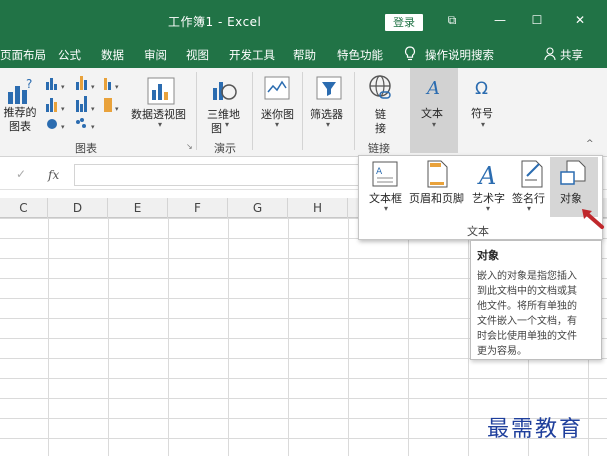 This screenshot has height=456, width=607. Describe the element at coordinates (277, 88) in the screenshot. I see `sparkline-icon` at that location.